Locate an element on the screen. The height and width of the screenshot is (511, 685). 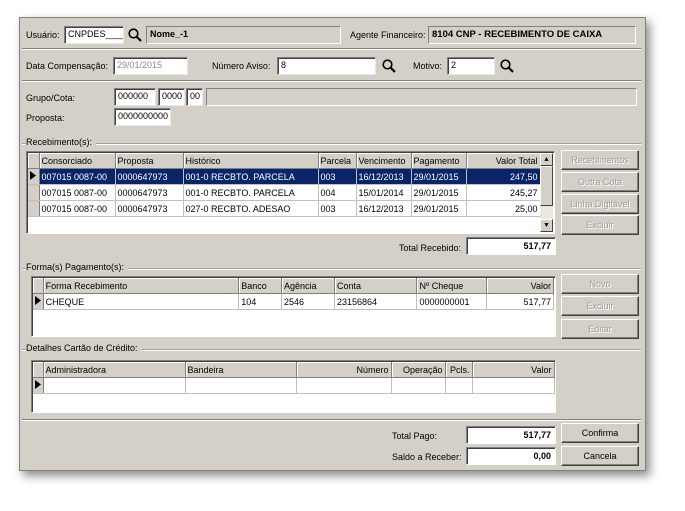
col-numero: Número is located at coordinates (344, 370).